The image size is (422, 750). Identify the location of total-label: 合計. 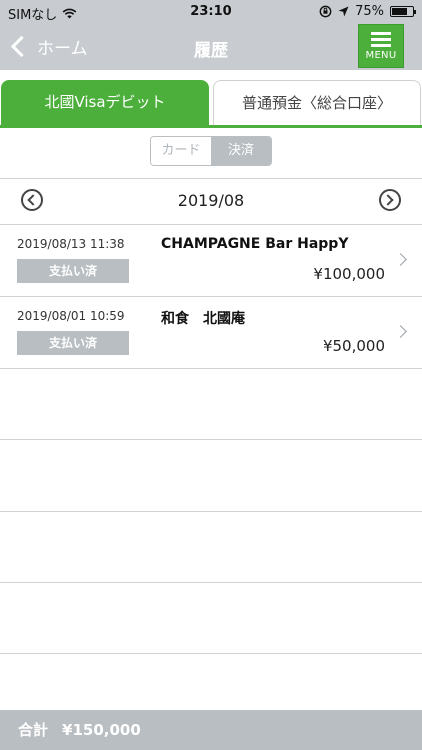
(33, 730).